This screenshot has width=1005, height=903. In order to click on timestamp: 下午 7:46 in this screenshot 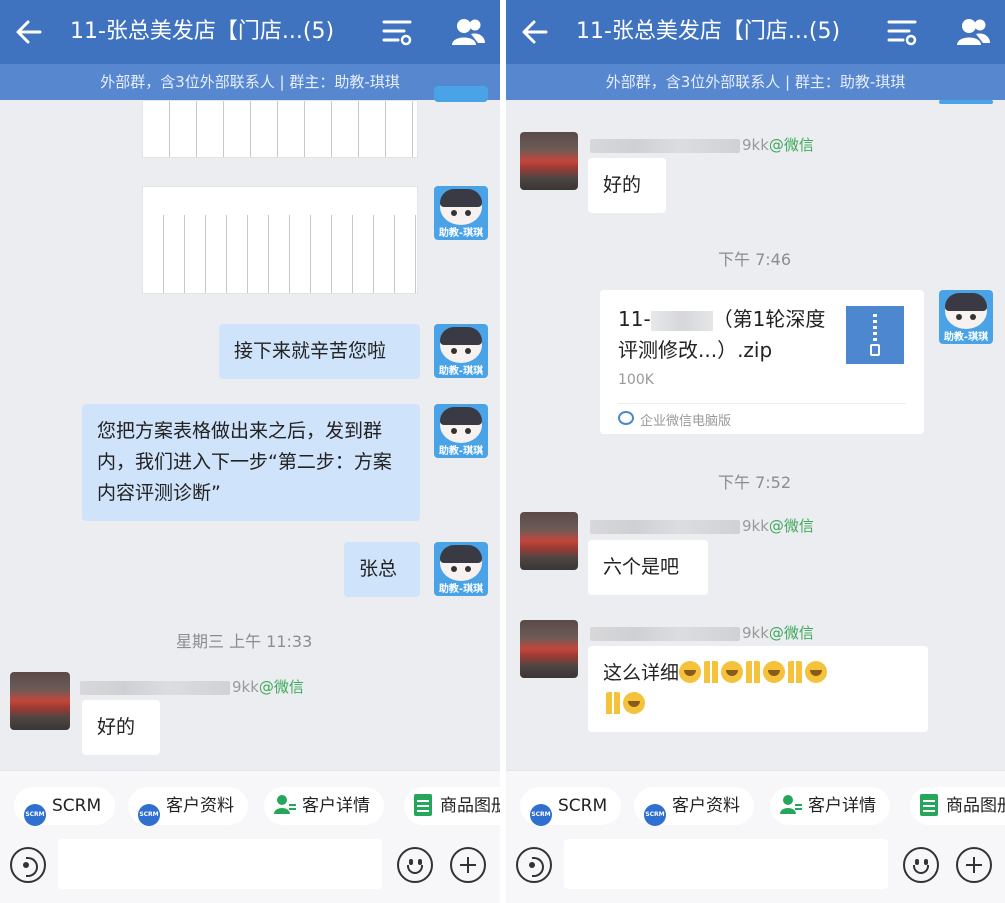, I will do `click(755, 259)`.